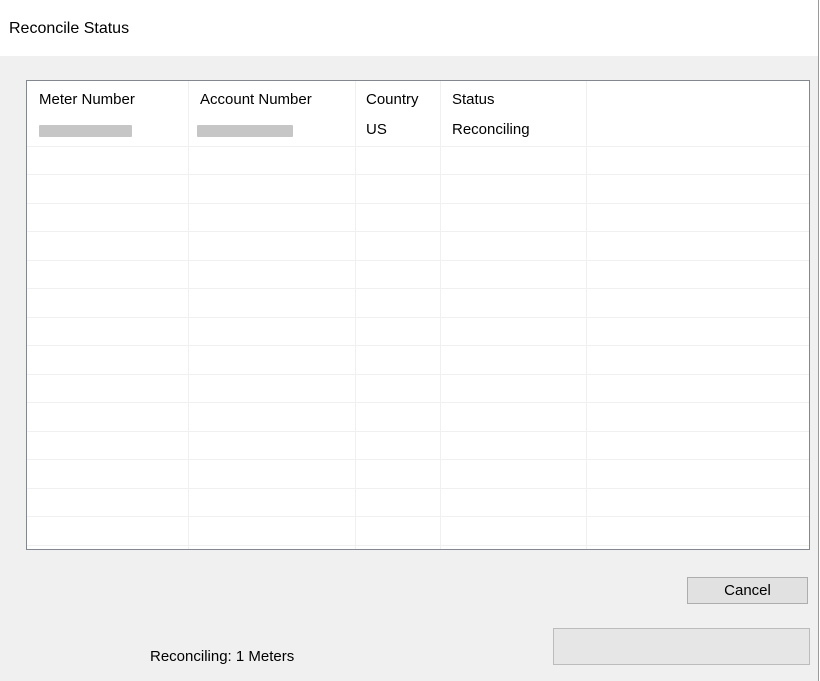 The width and height of the screenshot is (820, 681). I want to click on column-header-meter-number: Meter Number, so click(87, 99).